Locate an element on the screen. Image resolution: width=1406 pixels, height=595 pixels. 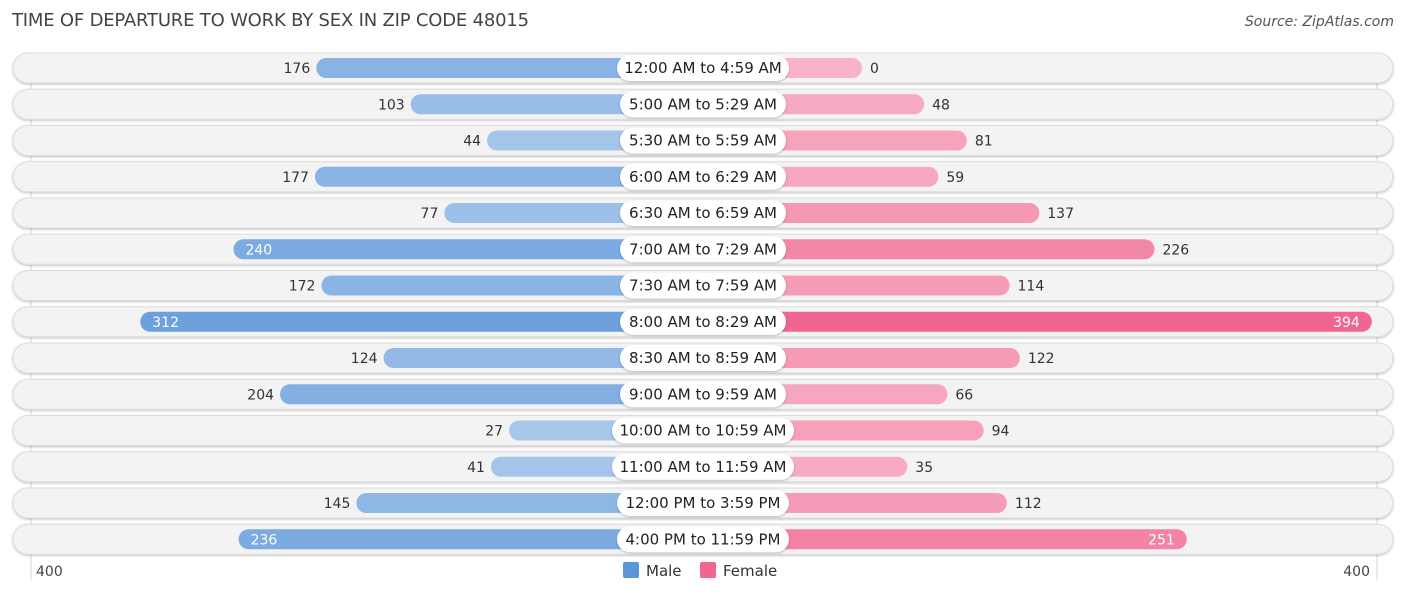
bar-row: 145 112 12:00 PM to 3:59 PM is located at coordinates (703, 503).